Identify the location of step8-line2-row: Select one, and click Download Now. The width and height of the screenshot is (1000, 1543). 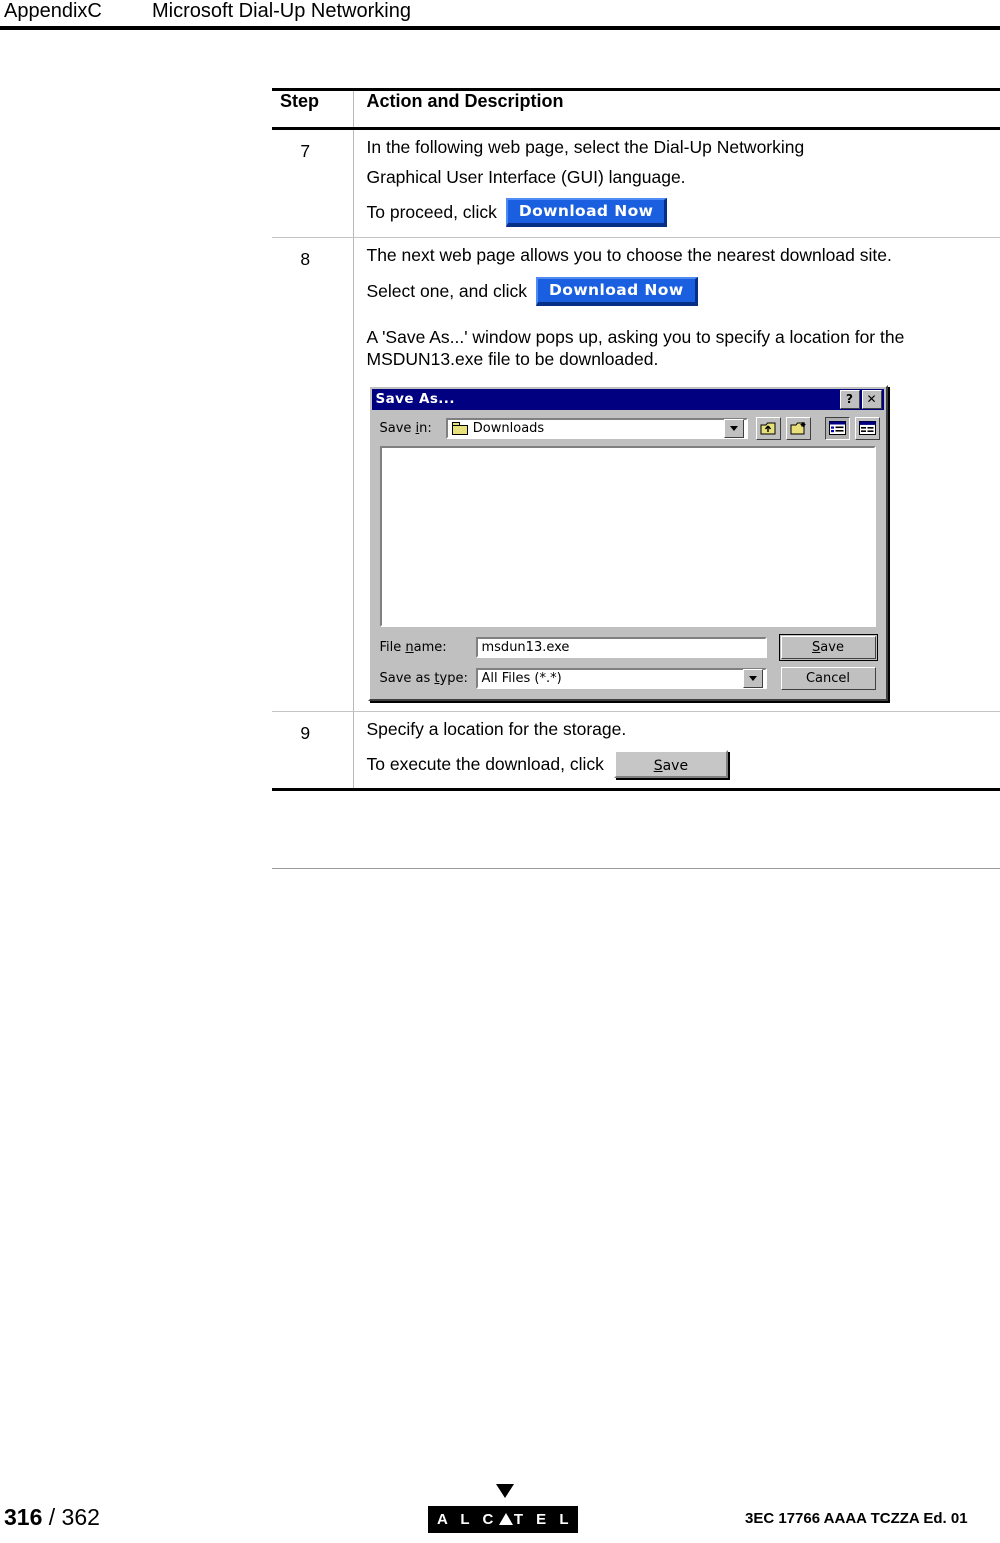
(683, 291).